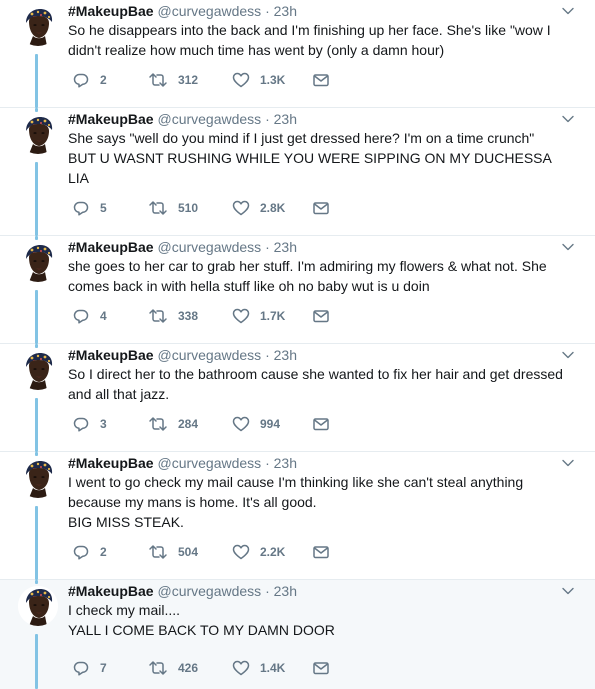 Image resolution: width=595 pixels, height=689 pixels. I want to click on like-count: 2.2K, so click(273, 552).